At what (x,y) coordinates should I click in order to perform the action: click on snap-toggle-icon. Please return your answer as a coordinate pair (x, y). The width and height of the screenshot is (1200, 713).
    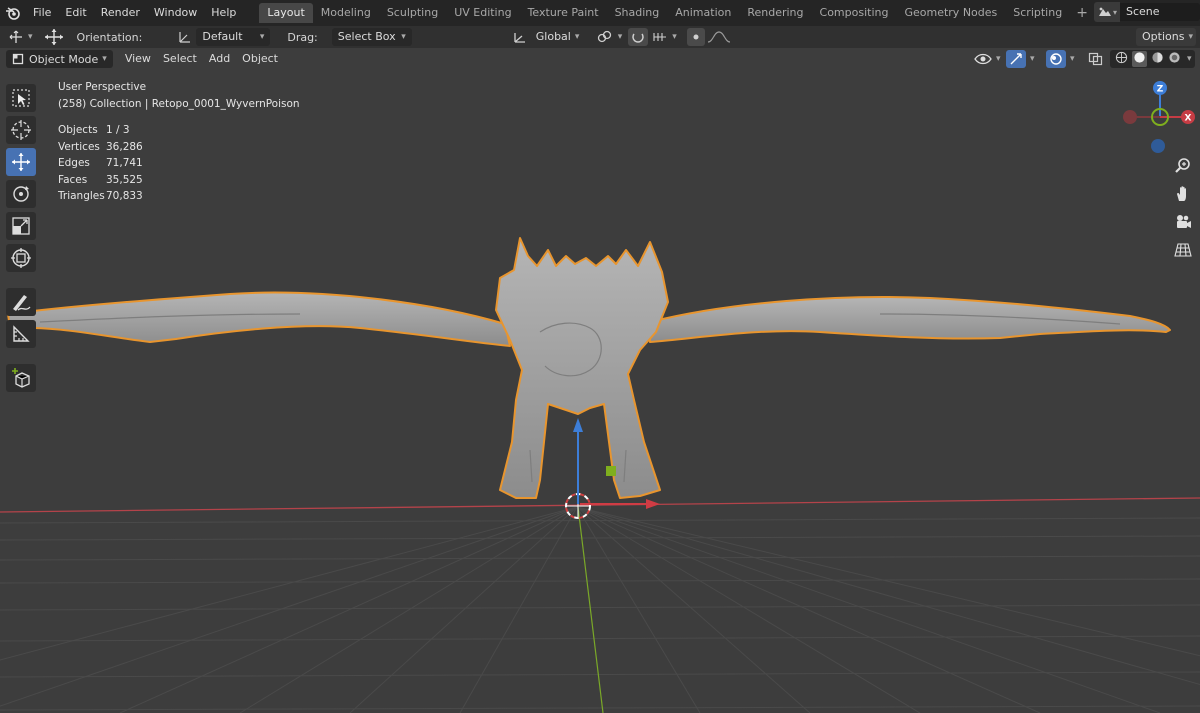
    Looking at the image, I should click on (638, 37).